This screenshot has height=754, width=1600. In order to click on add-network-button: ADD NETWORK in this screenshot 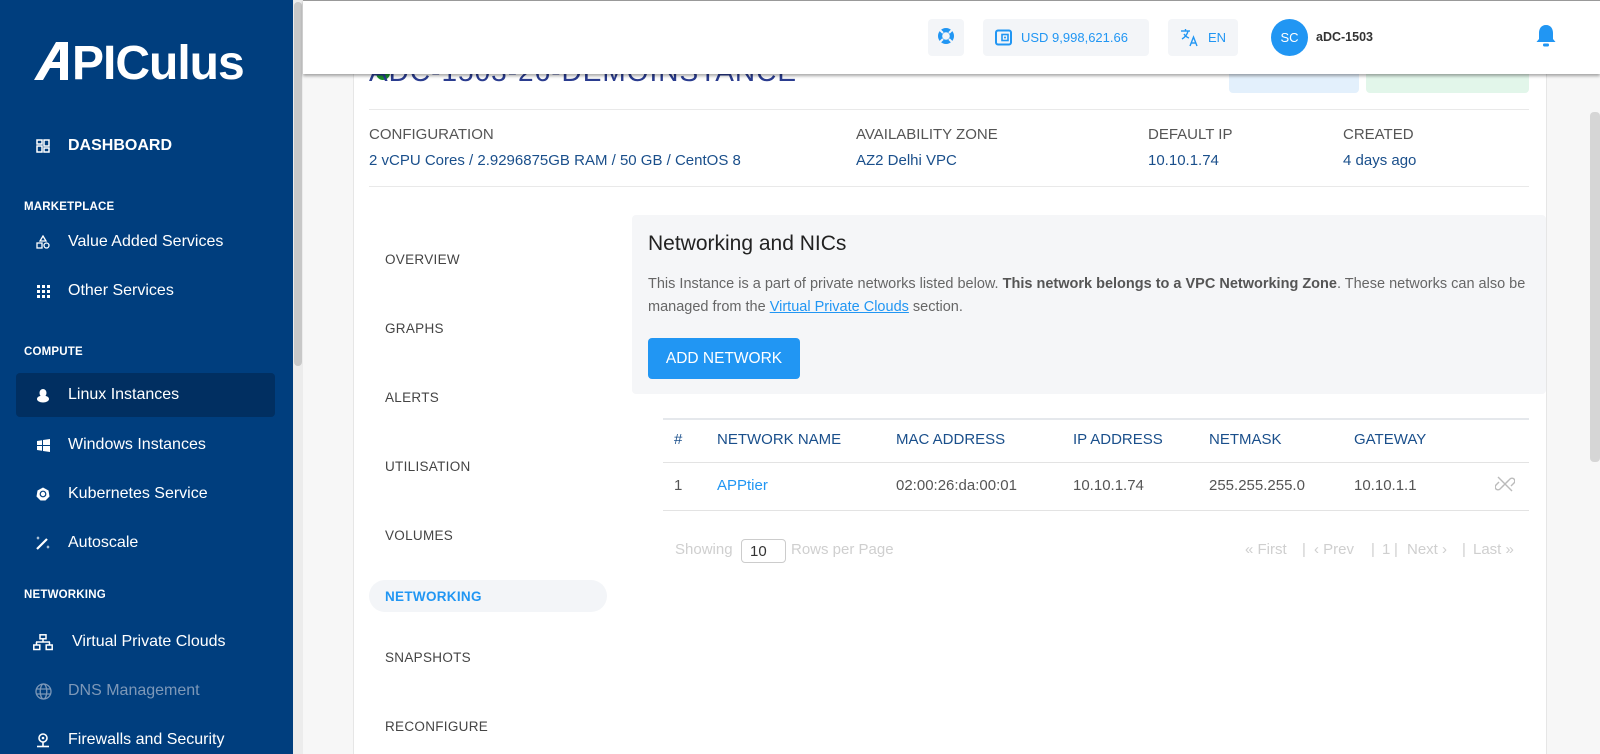, I will do `click(724, 358)`.